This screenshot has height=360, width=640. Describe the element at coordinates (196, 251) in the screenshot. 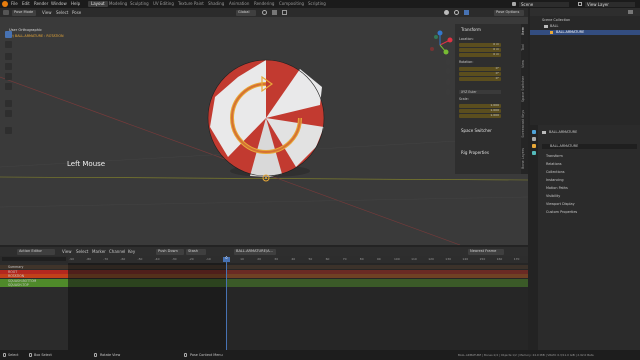

I see `stash-button: Stash` at that location.